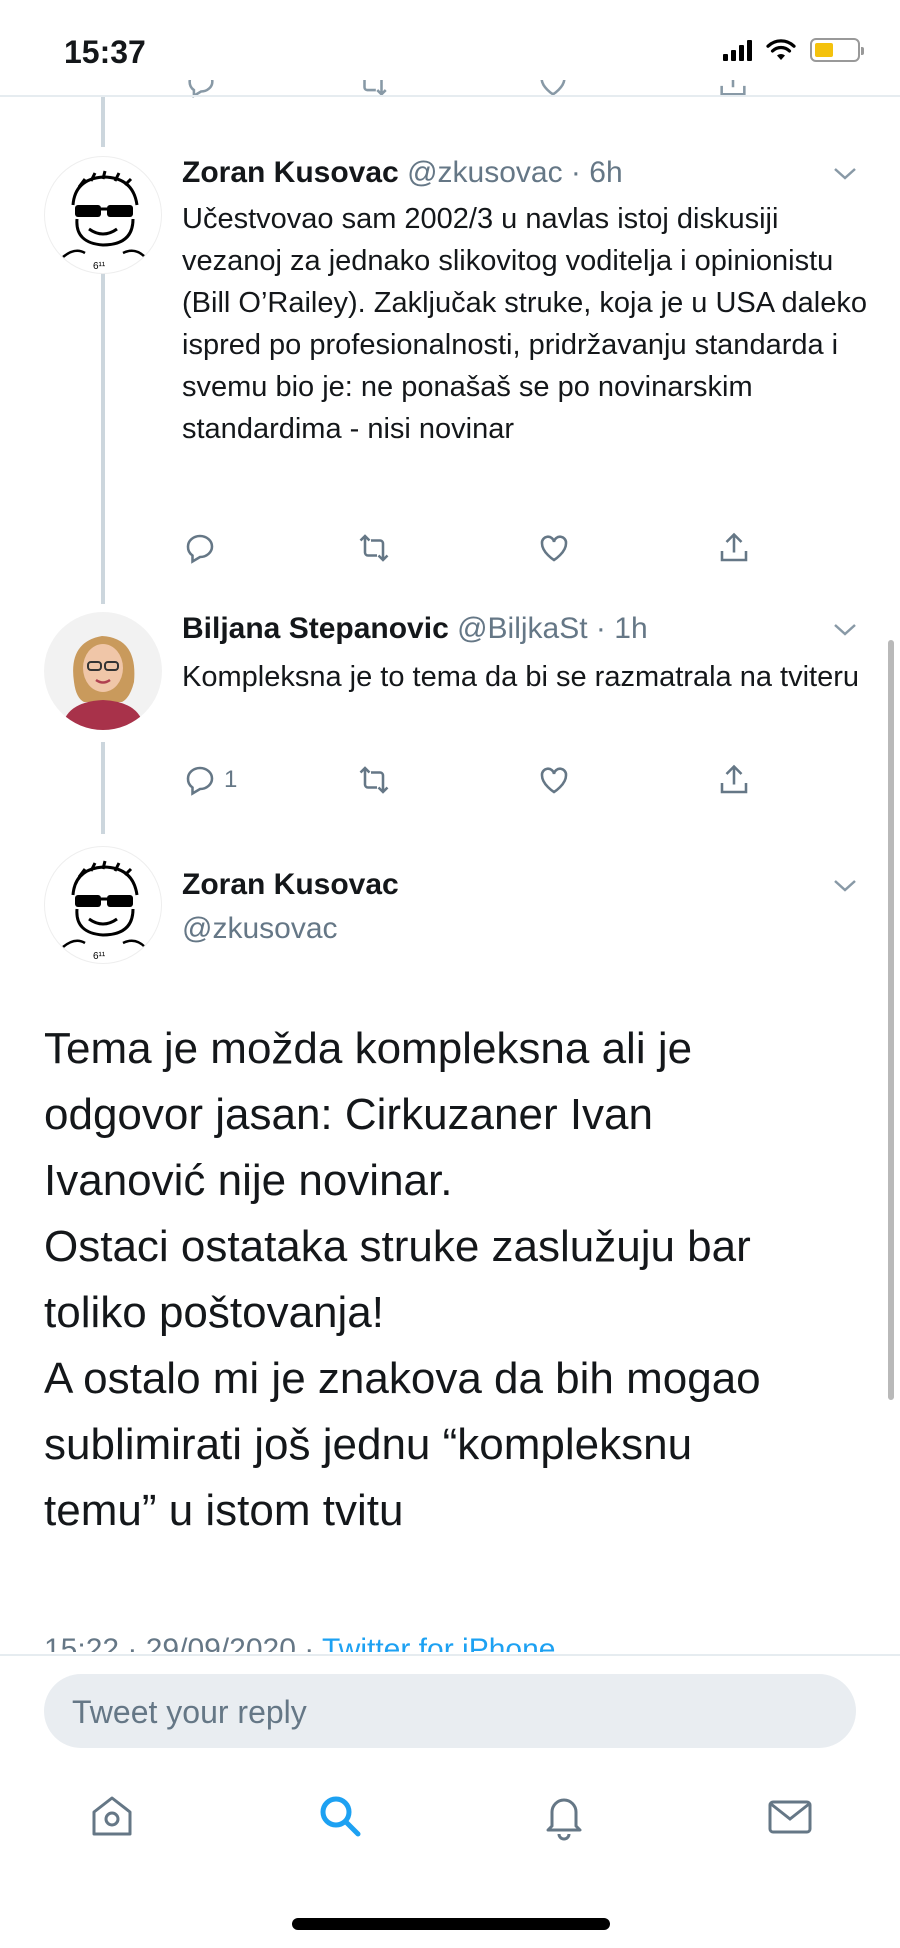 The width and height of the screenshot is (900, 1948). I want to click on tweet-actions: 1, so click(482, 782).